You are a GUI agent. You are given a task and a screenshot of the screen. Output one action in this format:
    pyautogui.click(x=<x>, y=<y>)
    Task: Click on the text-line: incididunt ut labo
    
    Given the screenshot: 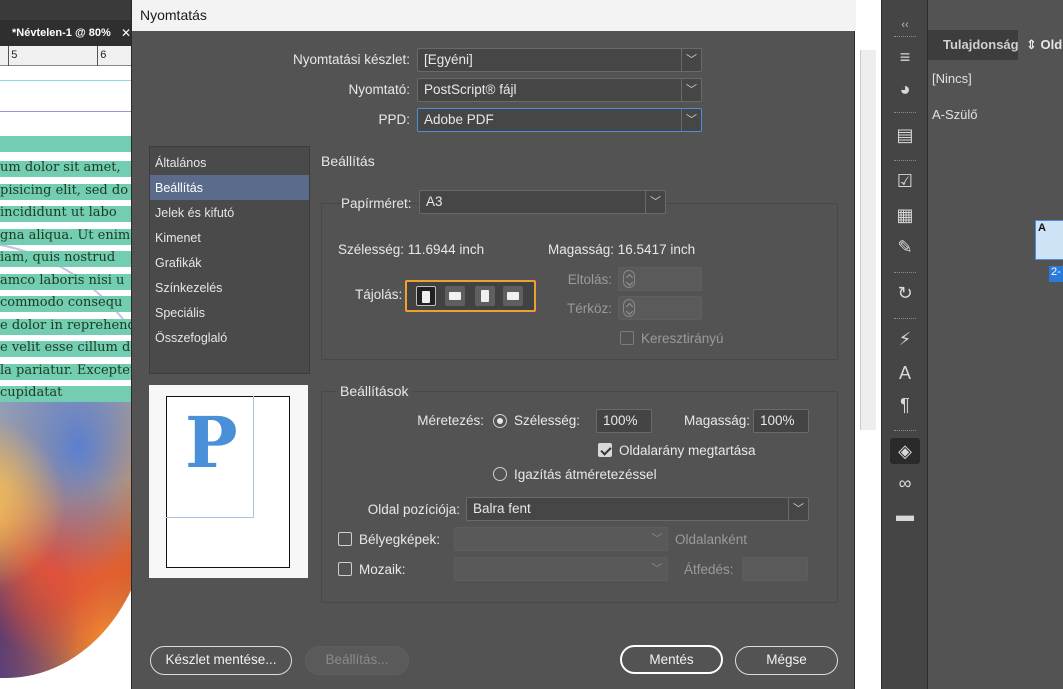 What is the action you would take?
    pyautogui.click(x=65, y=213)
    